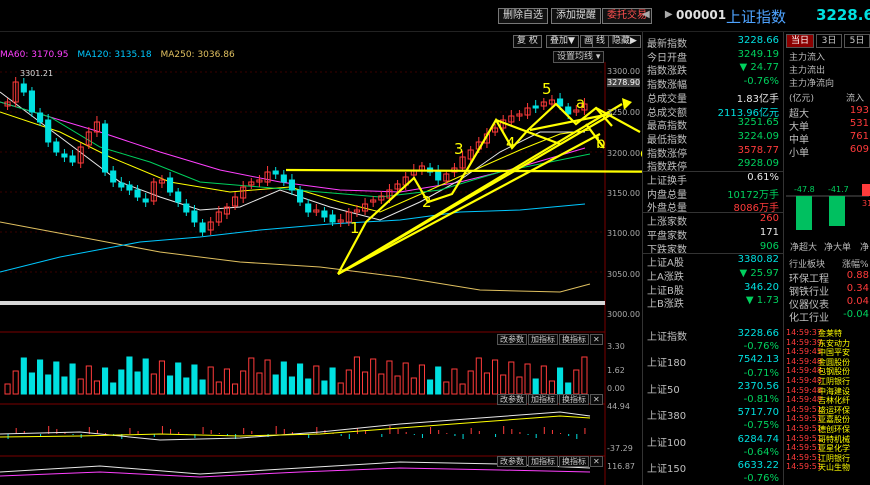 The width and height of the screenshot is (870, 485). What do you see at coordinates (624, 233) in the screenshot?
I see `y-label: 3100.00` at bounding box center [624, 233].